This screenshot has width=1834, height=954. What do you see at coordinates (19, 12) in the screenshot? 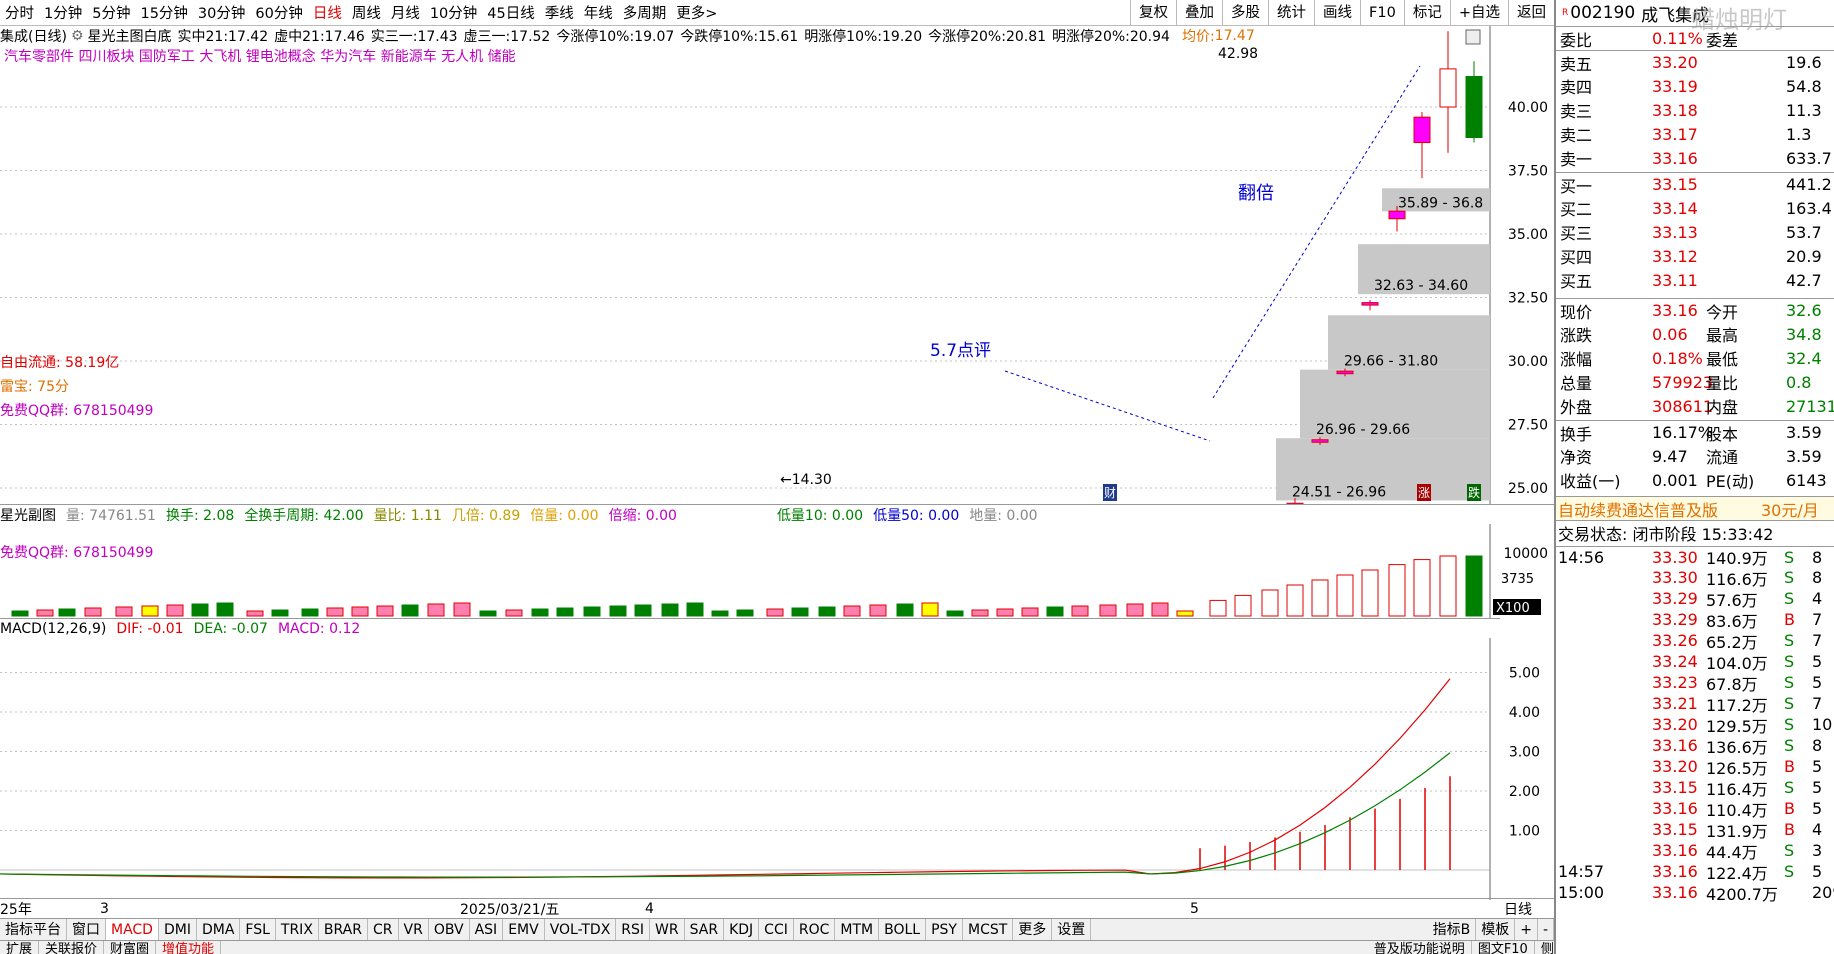
I see `period-0: 分时` at bounding box center [19, 12].